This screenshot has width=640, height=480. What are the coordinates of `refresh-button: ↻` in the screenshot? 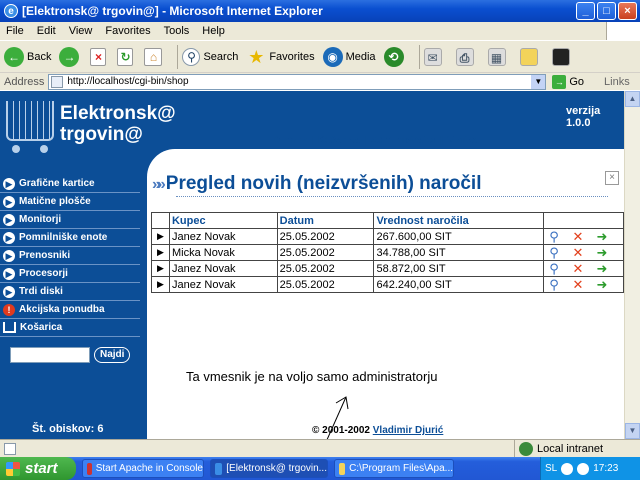 It's located at (126, 56).